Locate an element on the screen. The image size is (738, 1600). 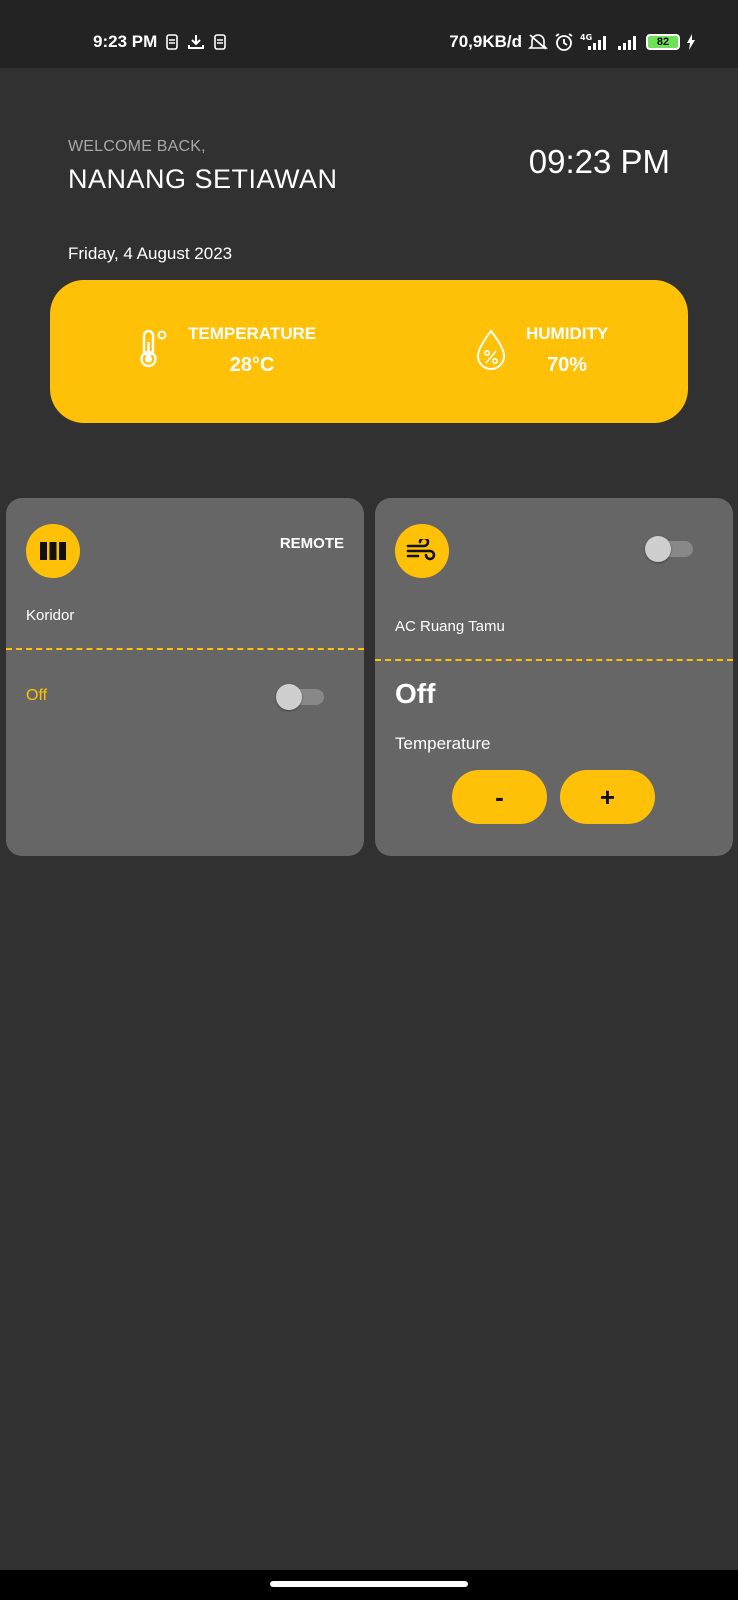
network-speed: 70,9KB/d is located at coordinates (485, 41).